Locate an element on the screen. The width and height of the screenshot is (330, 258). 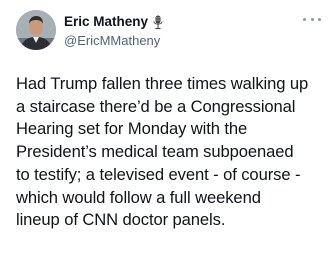
tweet-text-line: a staircase there’d be a Congressional is located at coordinates (156, 106).